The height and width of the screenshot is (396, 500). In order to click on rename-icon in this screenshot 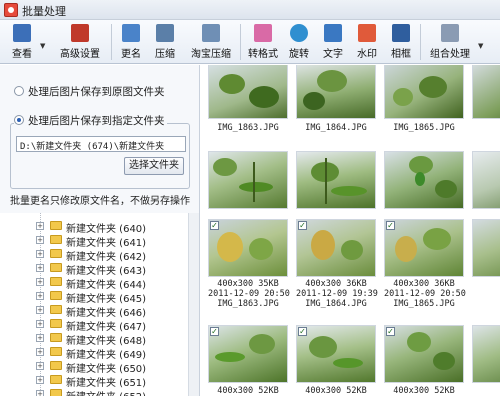, I will do `click(131, 33)`.